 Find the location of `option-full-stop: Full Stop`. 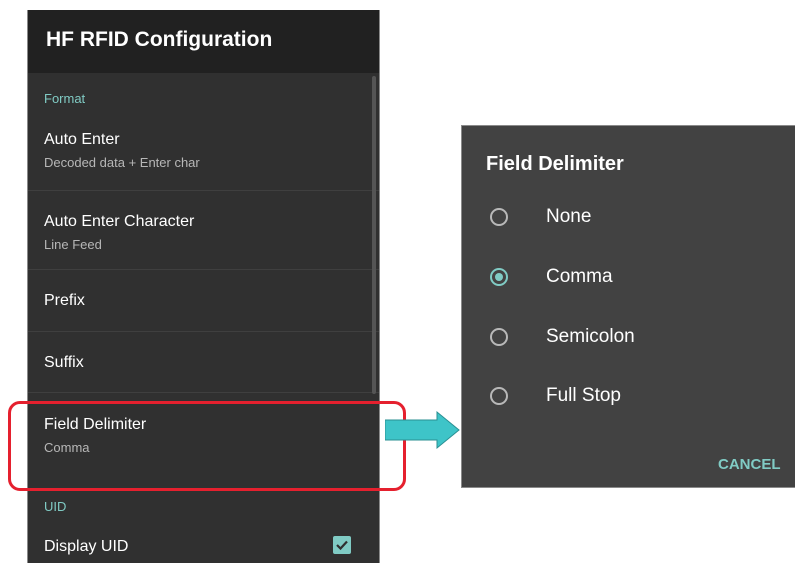

option-full-stop: Full Stop is located at coordinates (628, 397).